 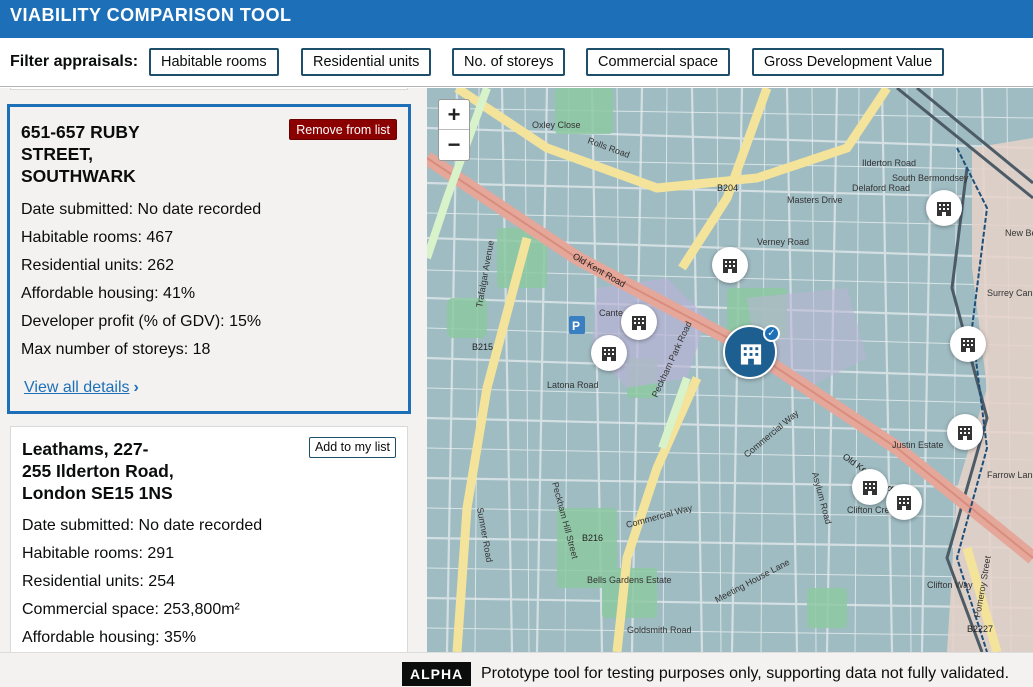 I want to click on residential-units: Residential units: 254, so click(x=98, y=582).